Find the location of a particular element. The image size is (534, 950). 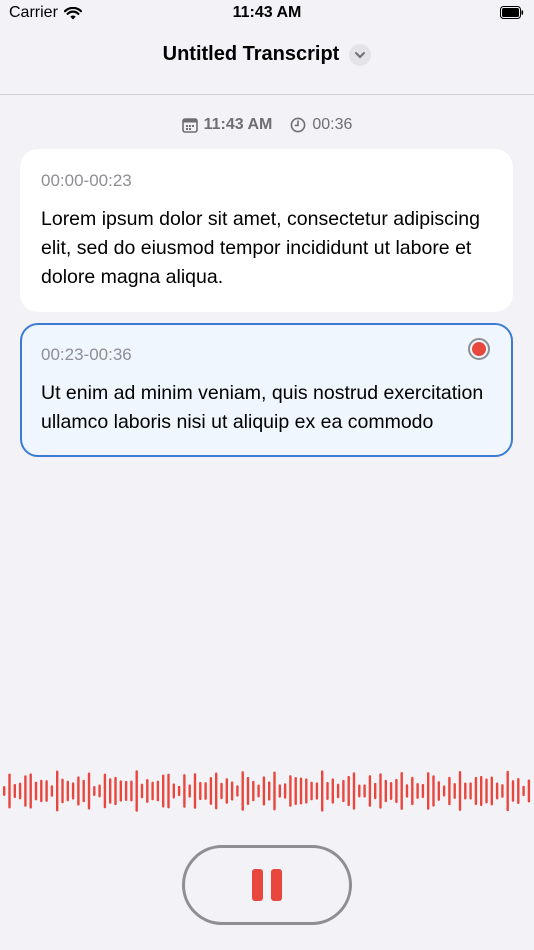

title-menu: Untitled Transcript is located at coordinates (267, 54).